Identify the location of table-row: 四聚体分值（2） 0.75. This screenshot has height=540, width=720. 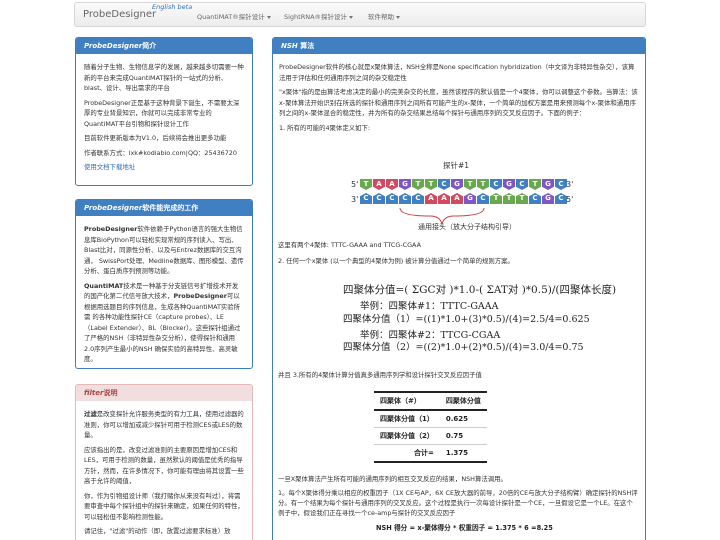
(430, 436).